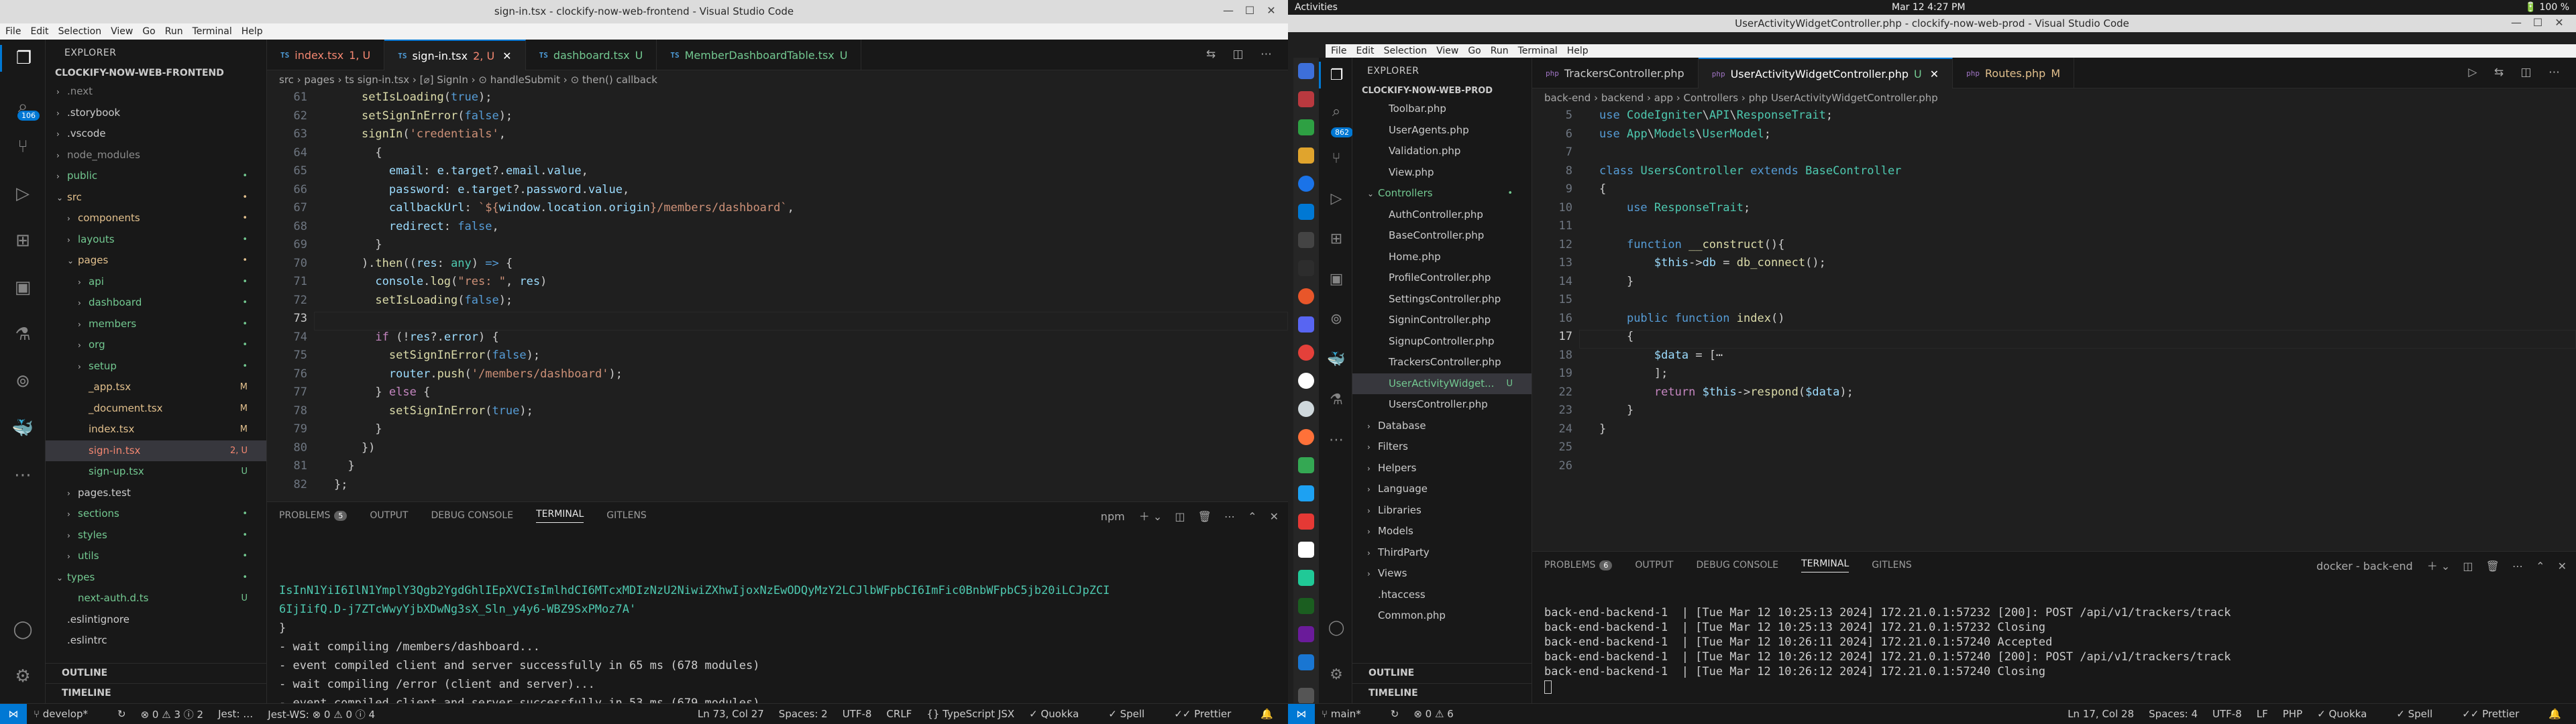 The image size is (2576, 724). I want to click on branch-status: ⑂ develop*, so click(68, 714).